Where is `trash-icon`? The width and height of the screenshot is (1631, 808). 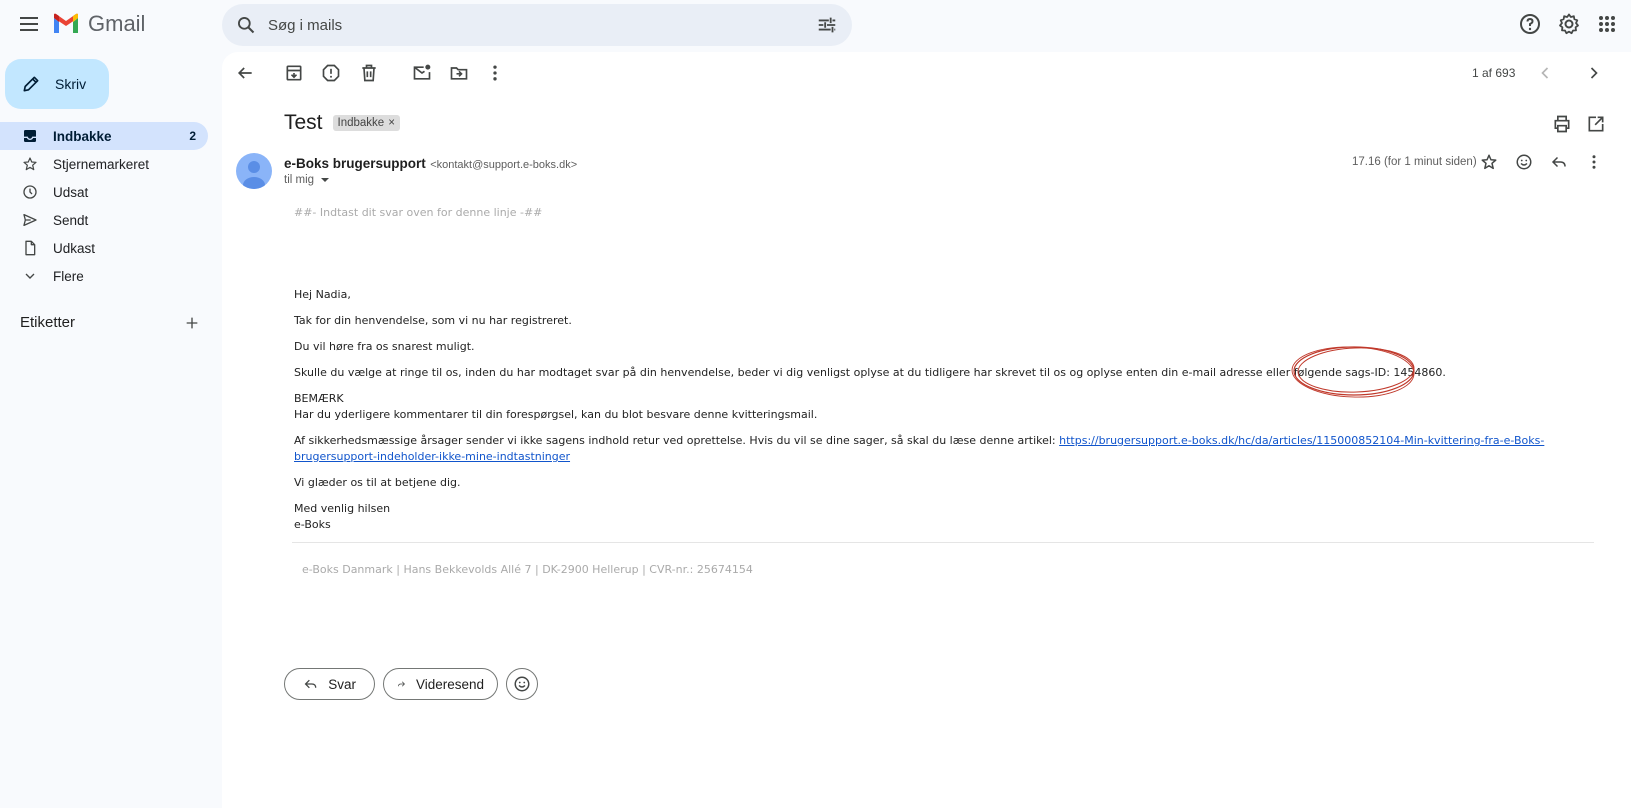
trash-icon is located at coordinates (369, 73).